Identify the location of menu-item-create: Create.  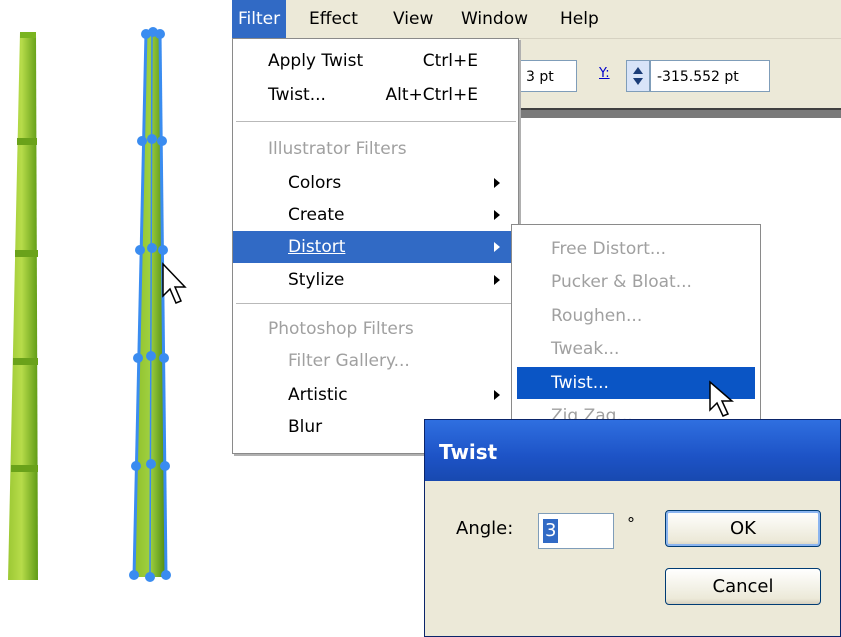
(375, 215).